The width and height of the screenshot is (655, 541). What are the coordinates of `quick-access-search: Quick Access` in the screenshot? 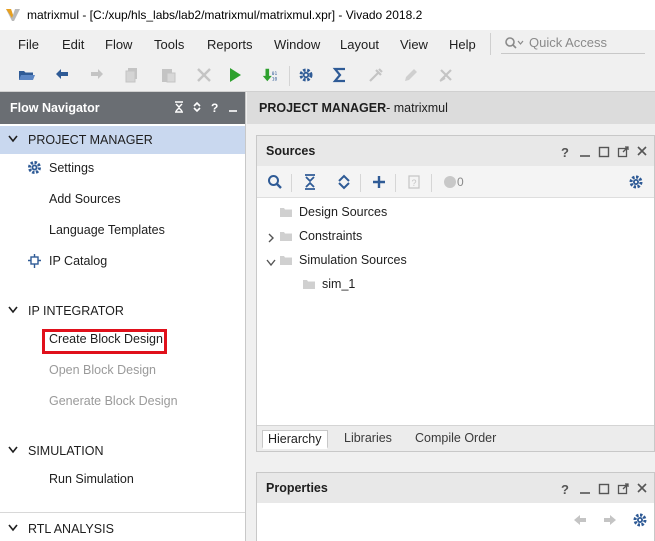 It's located at (573, 43).